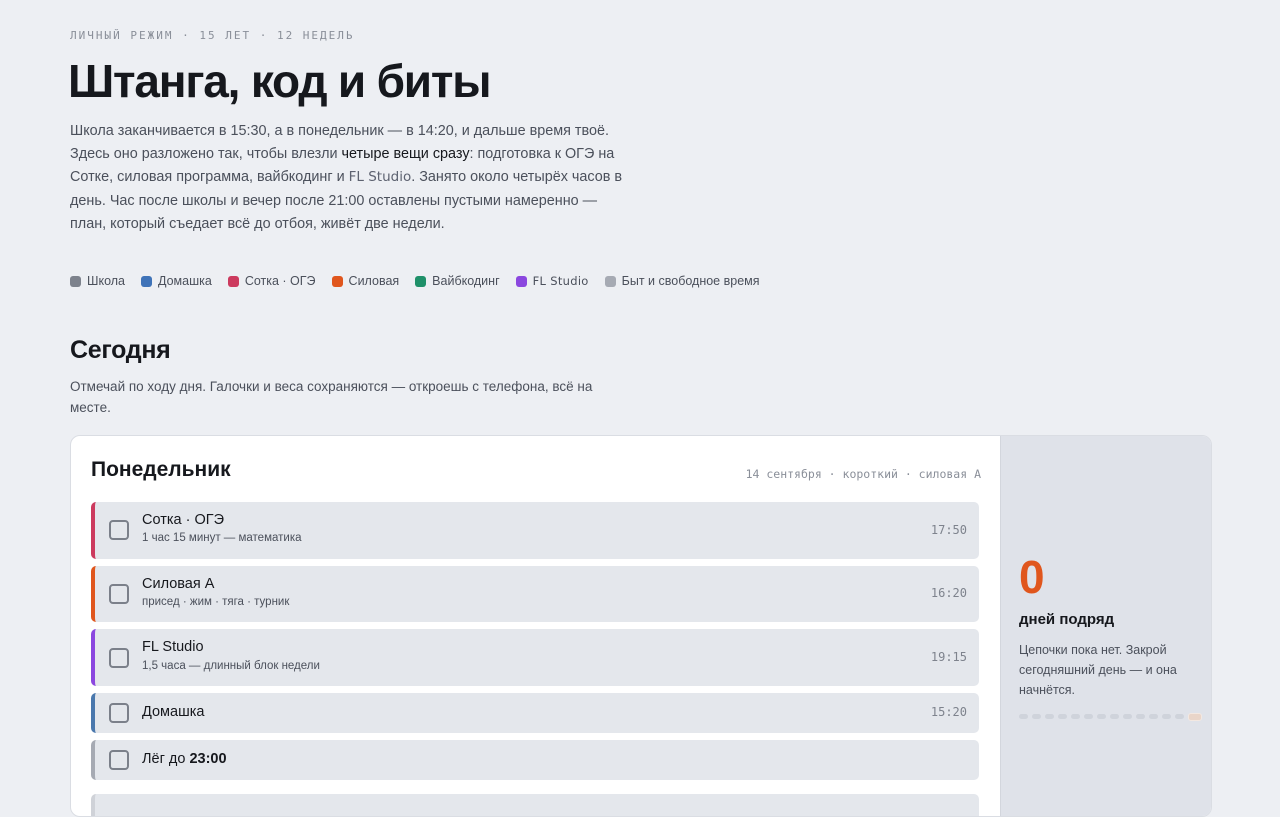 This screenshot has width=1280, height=817. I want to click on legend-label: Быт и свободное время, so click(690, 281).